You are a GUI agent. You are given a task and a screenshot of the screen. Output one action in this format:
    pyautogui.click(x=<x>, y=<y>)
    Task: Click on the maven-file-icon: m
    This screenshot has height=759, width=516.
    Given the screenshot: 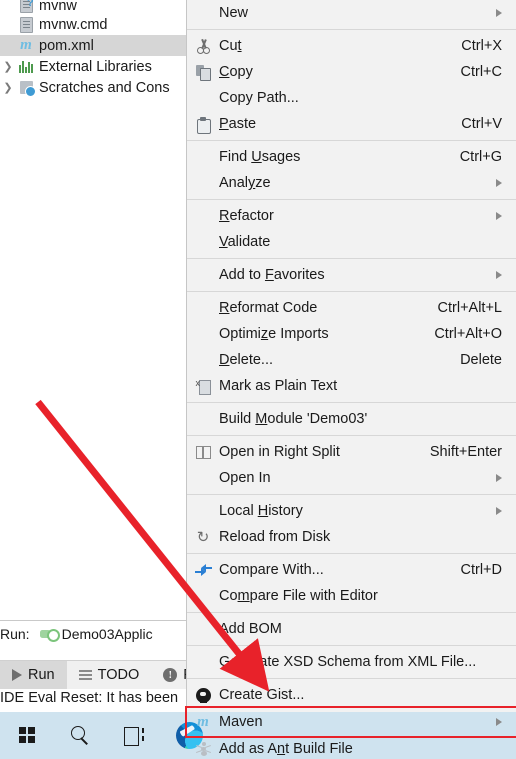 What is the action you would take?
    pyautogui.click(x=26, y=45)
    